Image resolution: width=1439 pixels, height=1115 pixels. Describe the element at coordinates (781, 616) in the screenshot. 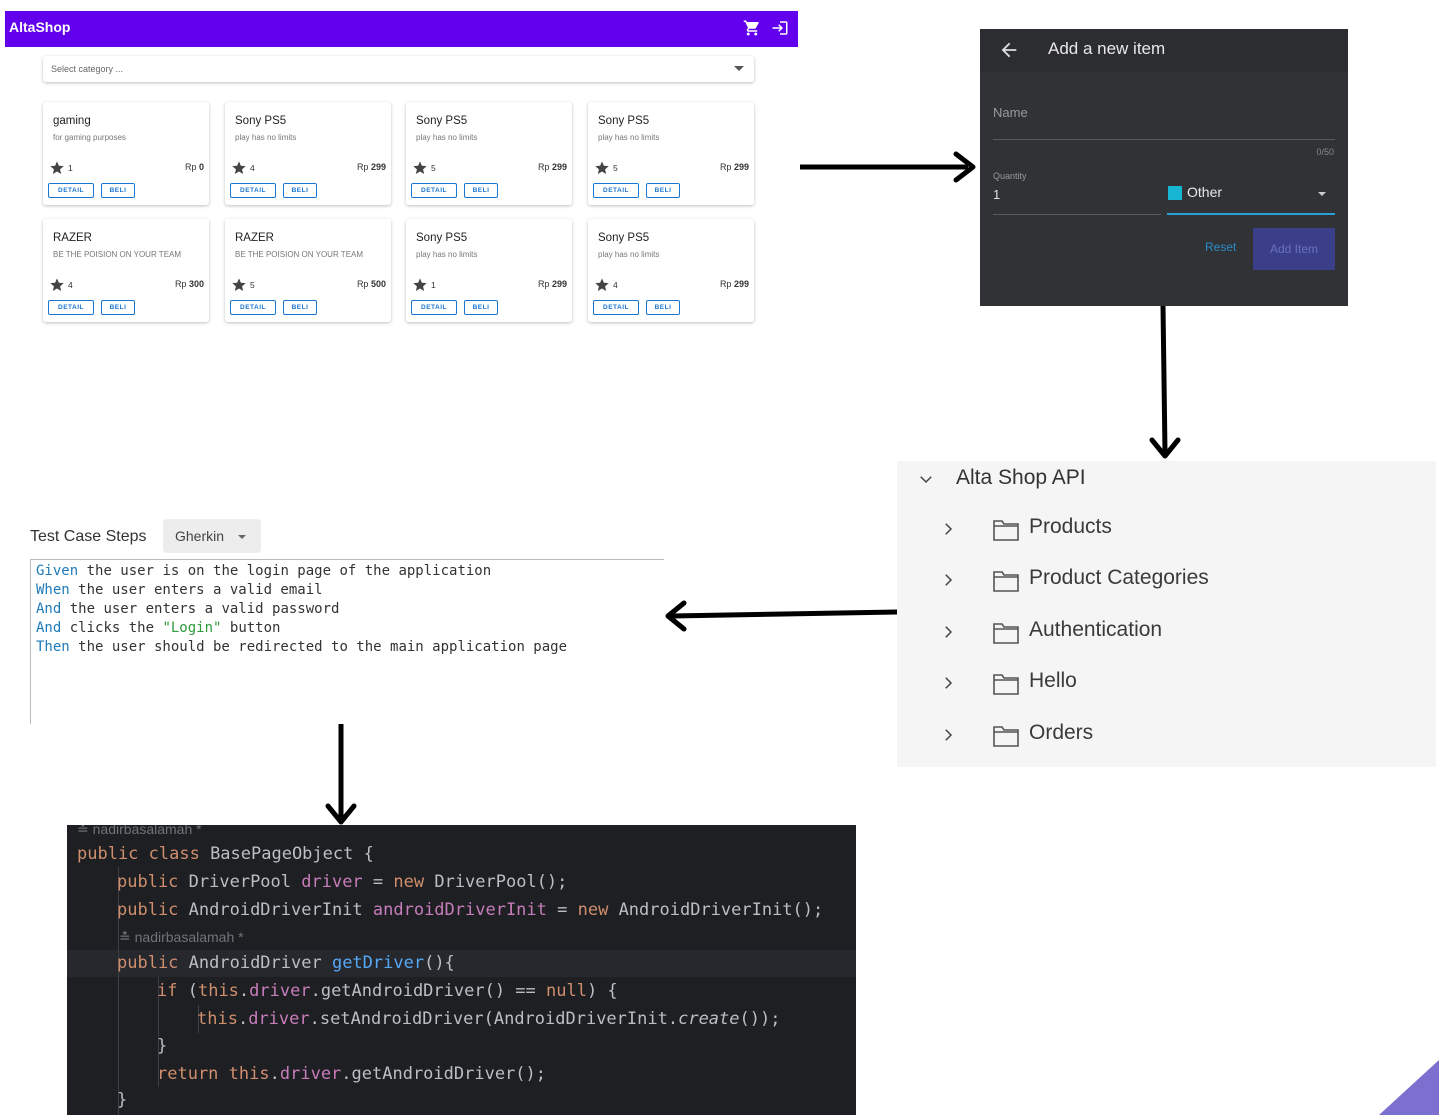

I see `arrow-left` at that location.